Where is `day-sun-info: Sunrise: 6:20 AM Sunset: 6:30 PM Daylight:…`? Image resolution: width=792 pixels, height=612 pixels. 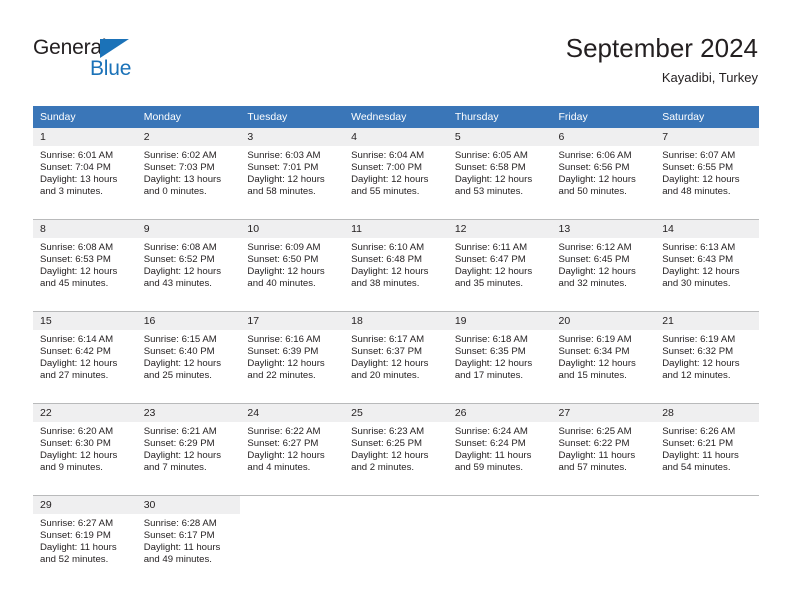 day-sun-info: Sunrise: 6:20 AM Sunset: 6:30 PM Daylight:… is located at coordinates (85, 448).